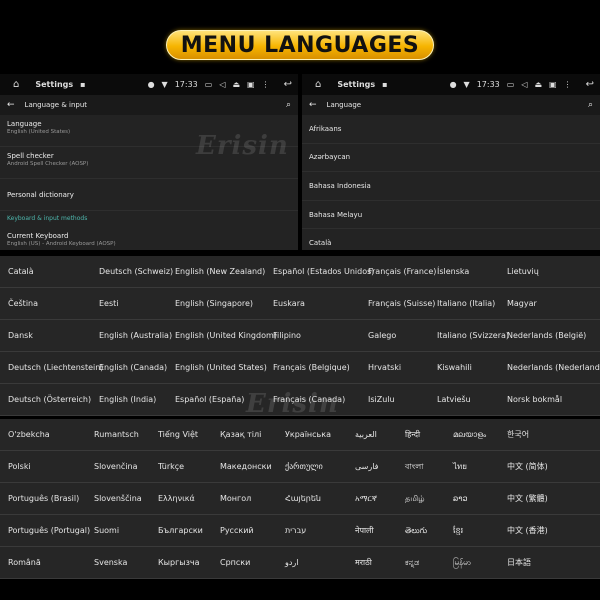 This screenshot has width=600, height=600. What do you see at coordinates (240, 435) in the screenshot?
I see `language-option: Қазақ тілі` at bounding box center [240, 435].